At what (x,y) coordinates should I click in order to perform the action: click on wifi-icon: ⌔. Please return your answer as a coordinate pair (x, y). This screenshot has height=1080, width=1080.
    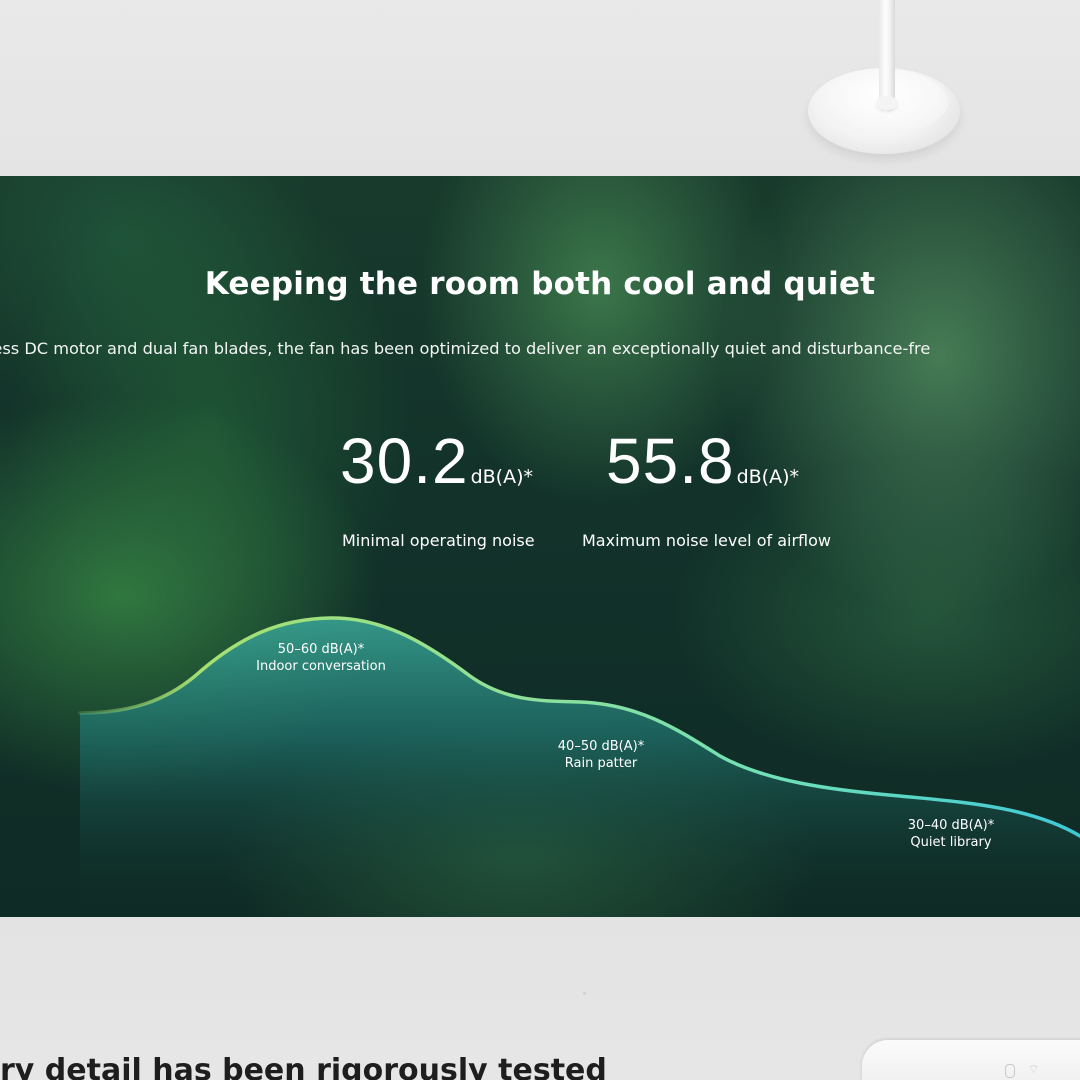
    Looking at the image, I should click on (1034, 1069).